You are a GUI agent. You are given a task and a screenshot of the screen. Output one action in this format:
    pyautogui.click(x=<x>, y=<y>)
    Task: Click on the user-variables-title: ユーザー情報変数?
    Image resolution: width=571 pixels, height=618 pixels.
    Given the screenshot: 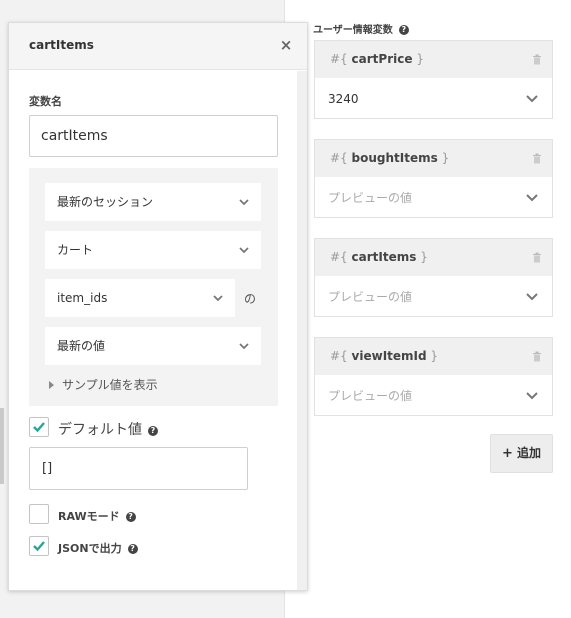 What is the action you would take?
    pyautogui.click(x=361, y=28)
    